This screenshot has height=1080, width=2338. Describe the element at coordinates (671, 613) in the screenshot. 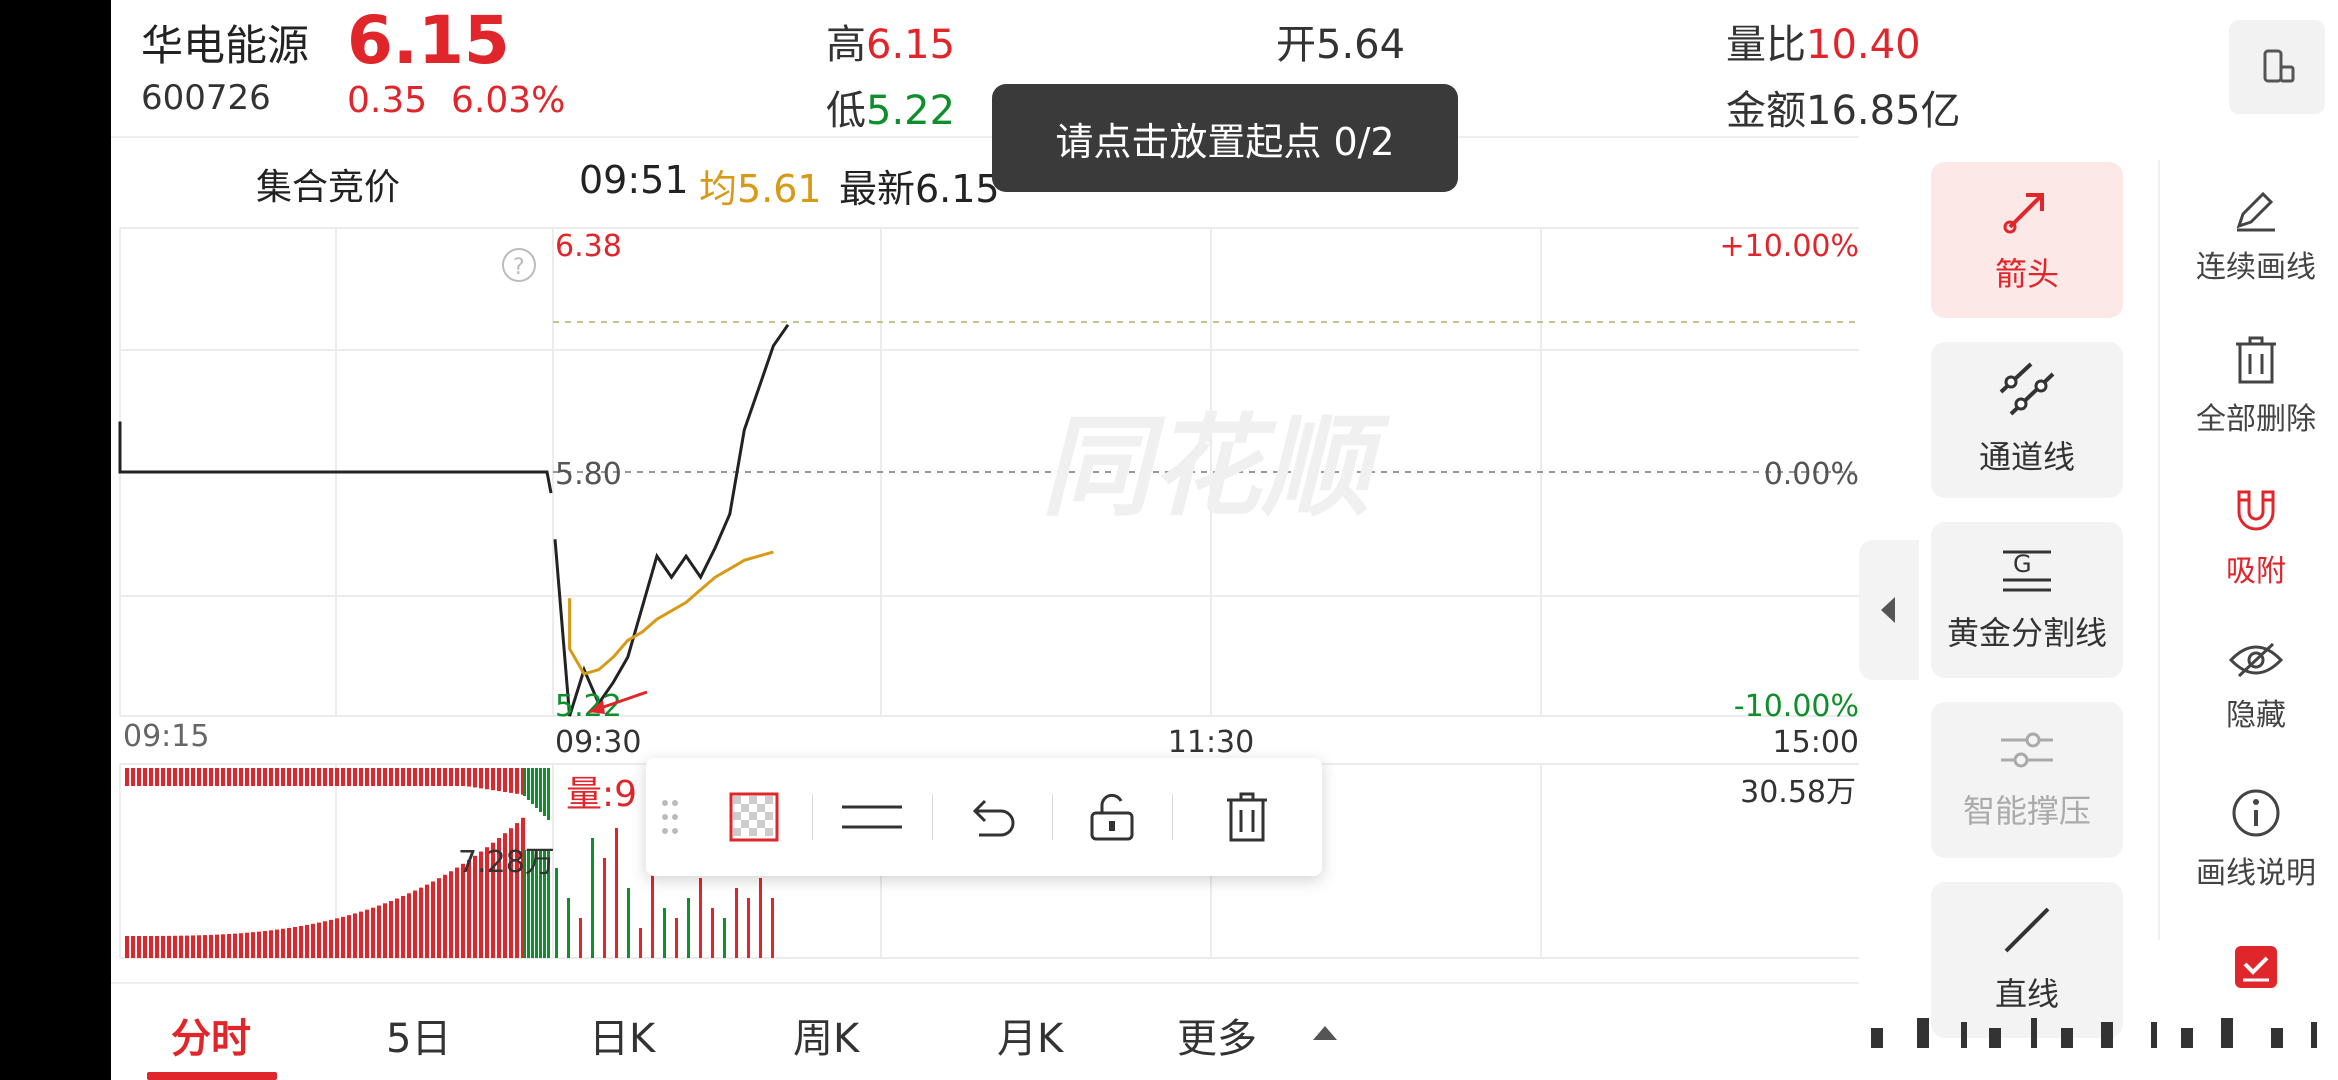

I see `average-price-line` at that location.